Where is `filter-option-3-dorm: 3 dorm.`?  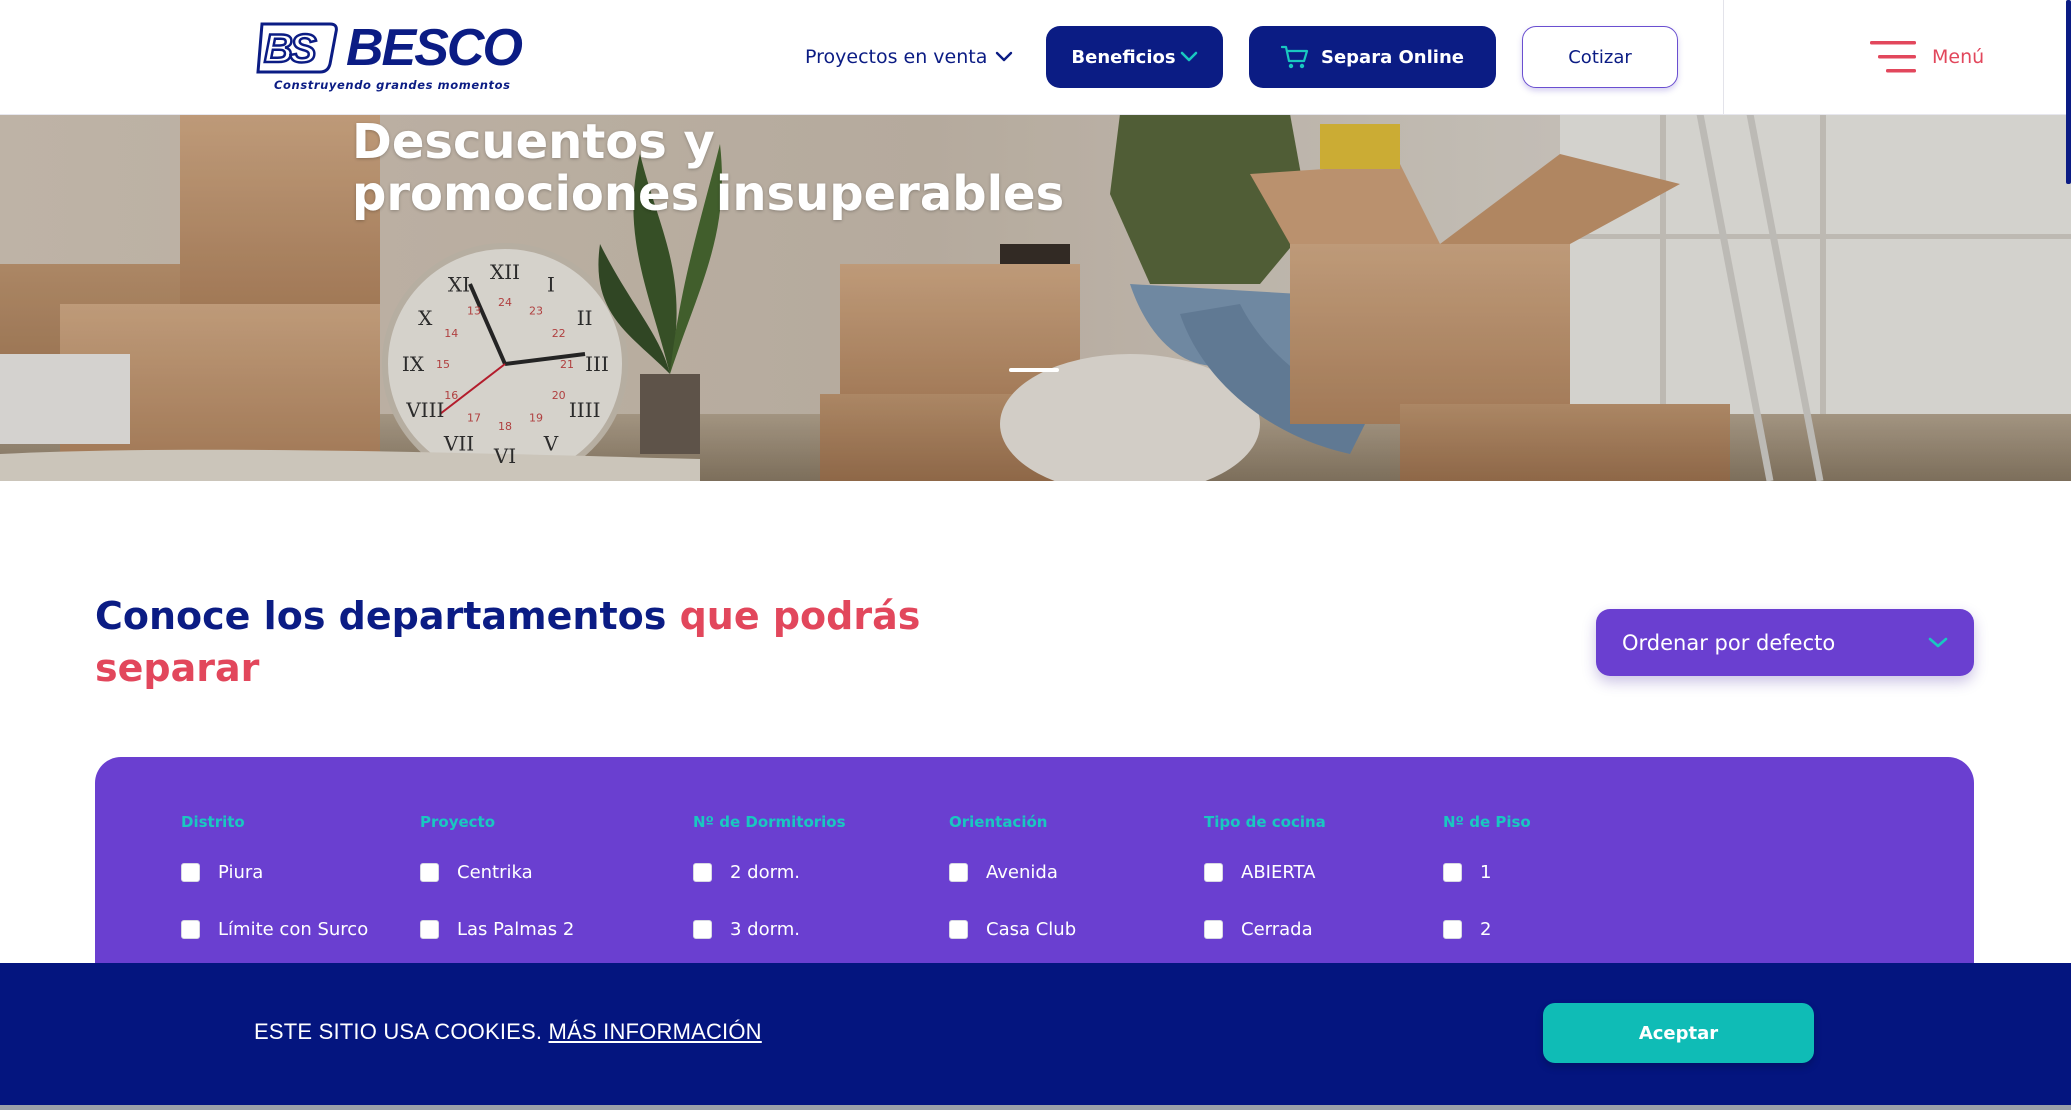
filter-option-3-dorm: 3 dorm. is located at coordinates (769, 929).